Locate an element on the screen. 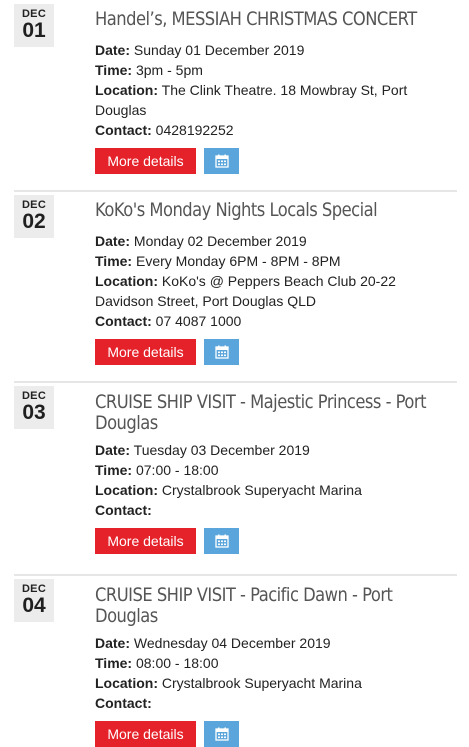 This screenshot has height=747, width=469. event-date: Date: Wednesday 04 December 2019 is located at coordinates (276, 643).